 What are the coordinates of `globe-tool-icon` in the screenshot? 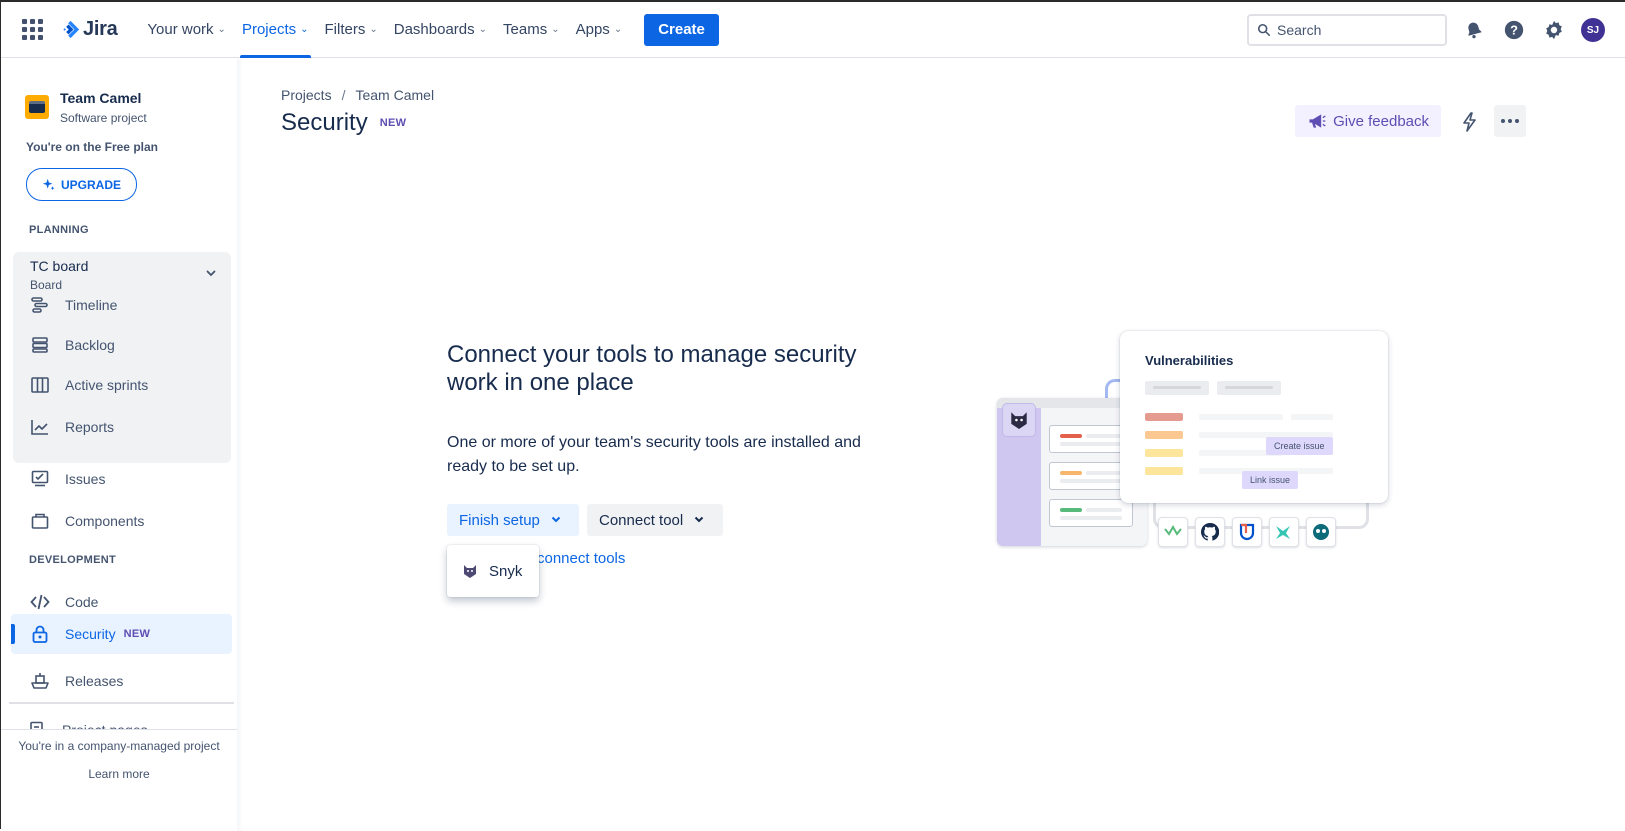 It's located at (1321, 532).